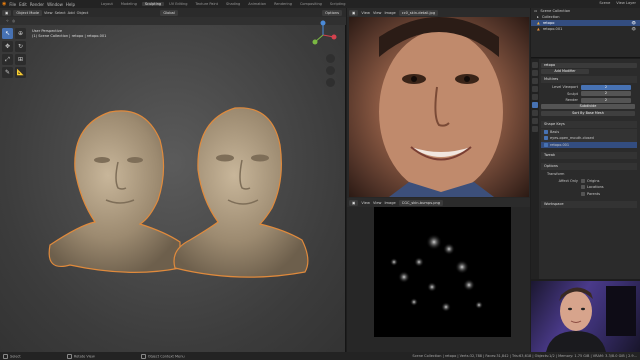  Describe the element at coordinates (589, 155) in the screenshot. I see `tweak-header: Tweak` at that location.